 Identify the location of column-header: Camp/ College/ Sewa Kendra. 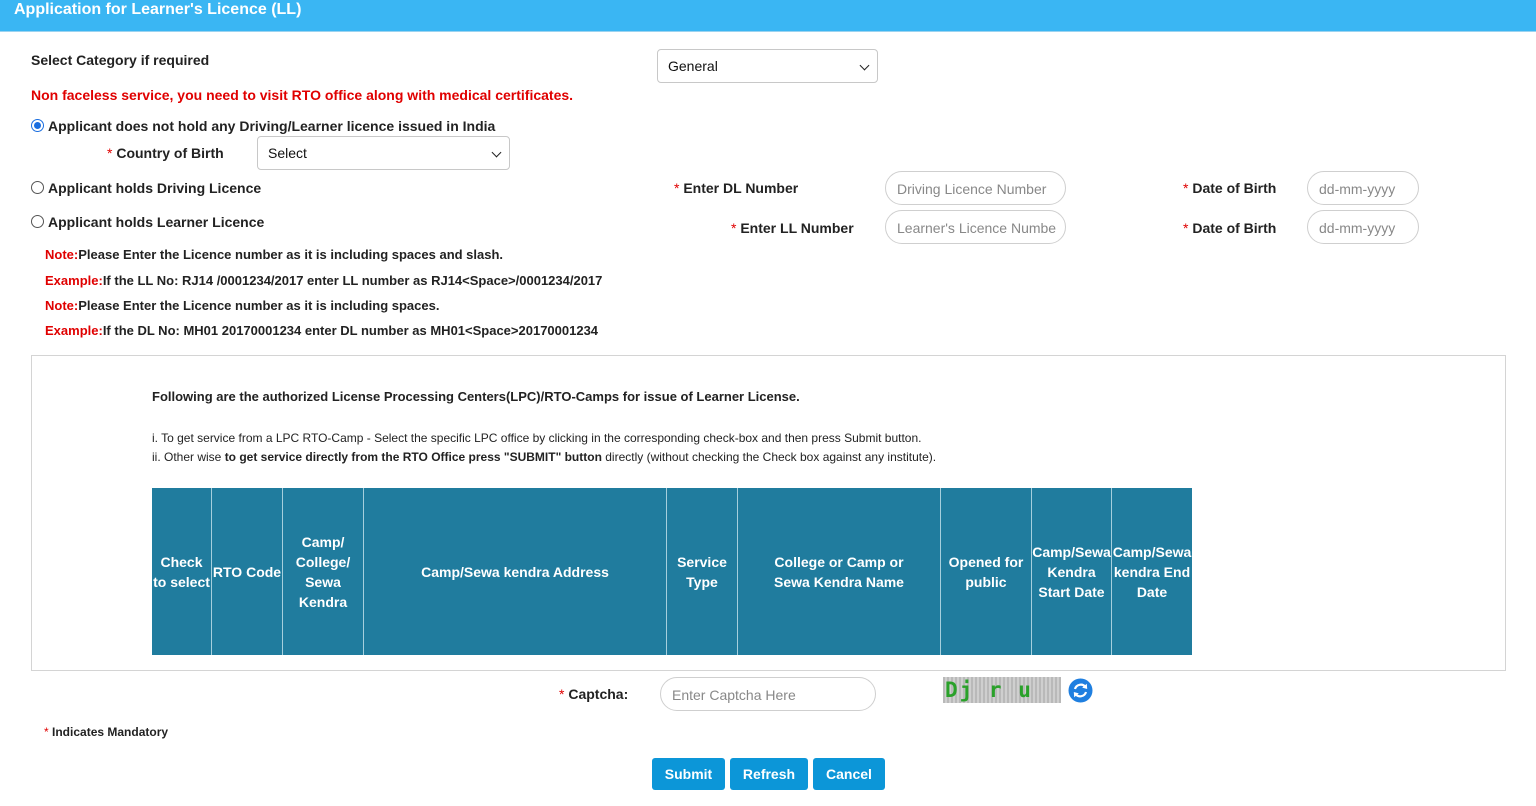
(323, 571).